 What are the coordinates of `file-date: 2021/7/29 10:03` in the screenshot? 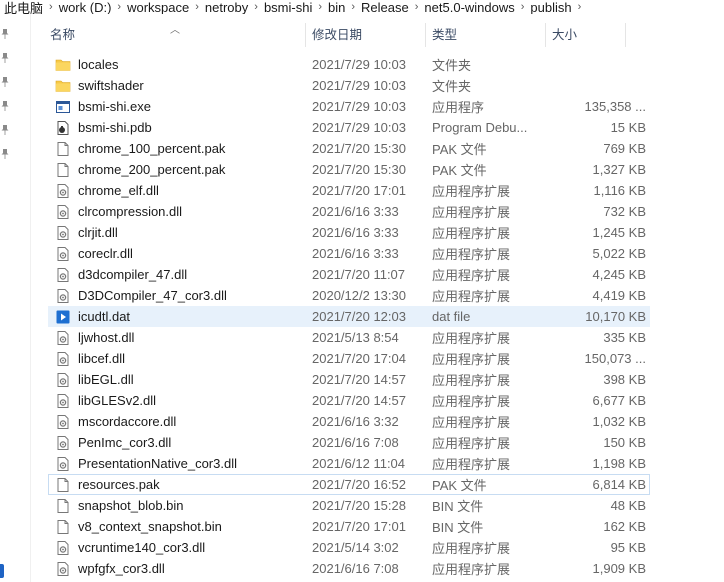 It's located at (359, 106).